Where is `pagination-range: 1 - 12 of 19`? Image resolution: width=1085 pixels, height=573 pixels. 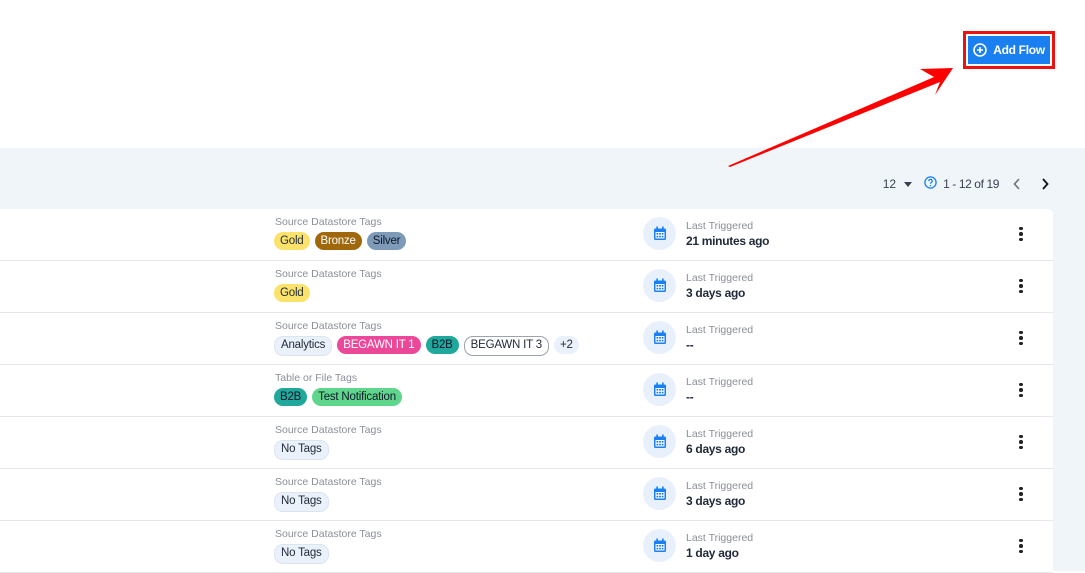
pagination-range: 1 - 12 of 19 is located at coordinates (971, 184).